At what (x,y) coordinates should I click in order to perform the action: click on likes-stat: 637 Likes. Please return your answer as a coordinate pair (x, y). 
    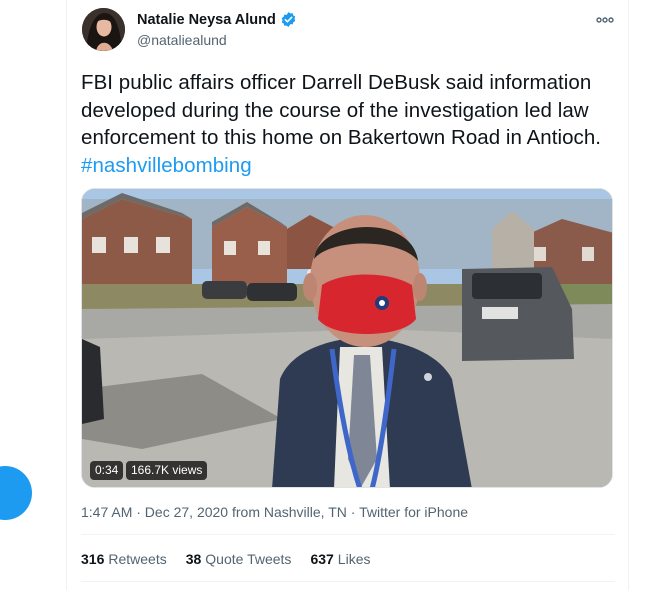
    Looking at the image, I should click on (340, 559).